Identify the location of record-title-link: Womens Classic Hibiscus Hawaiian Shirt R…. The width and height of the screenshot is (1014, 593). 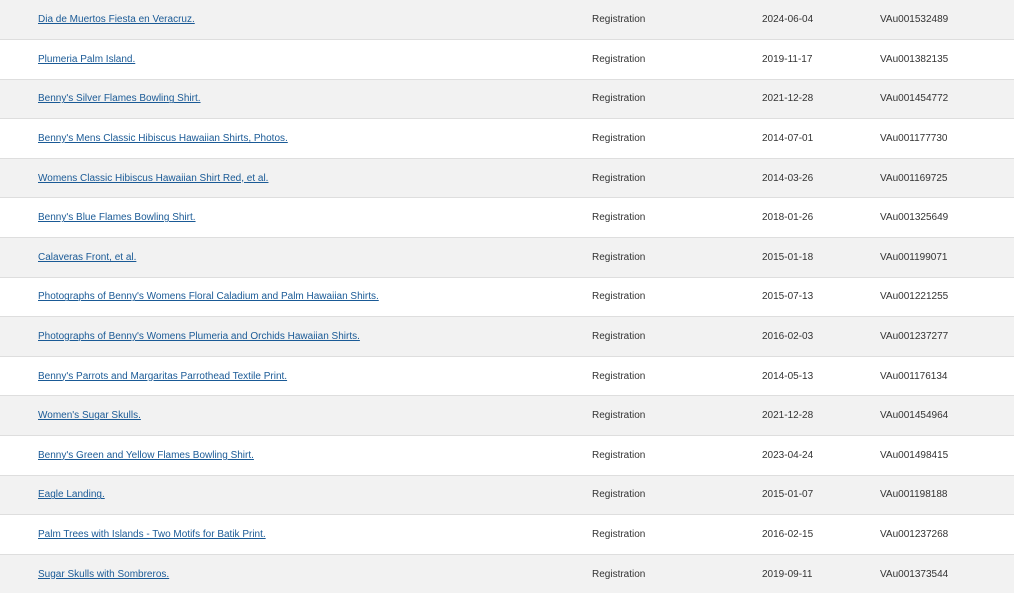
(153, 178).